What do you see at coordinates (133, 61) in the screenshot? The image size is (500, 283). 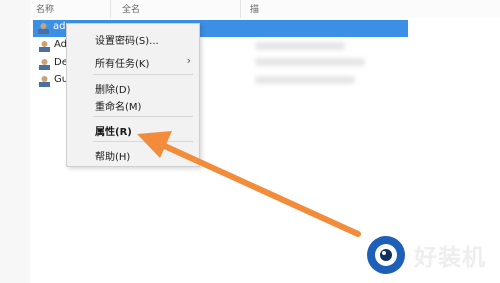 I see `menu-item-all-tasks: 所有任务(K) ›` at bounding box center [133, 61].